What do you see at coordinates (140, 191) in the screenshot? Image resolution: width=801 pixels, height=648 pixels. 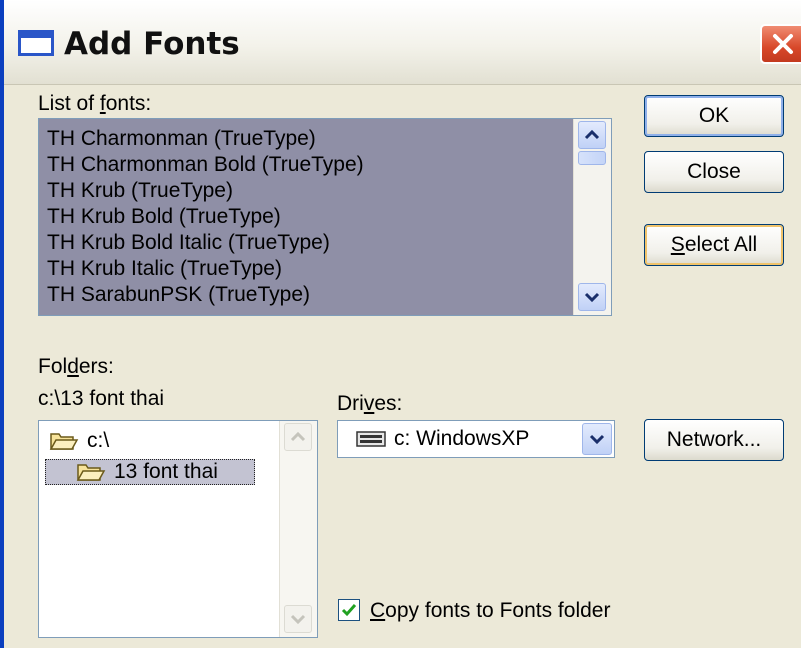 I see `list-item: TH Krub (TrueType)` at bounding box center [140, 191].